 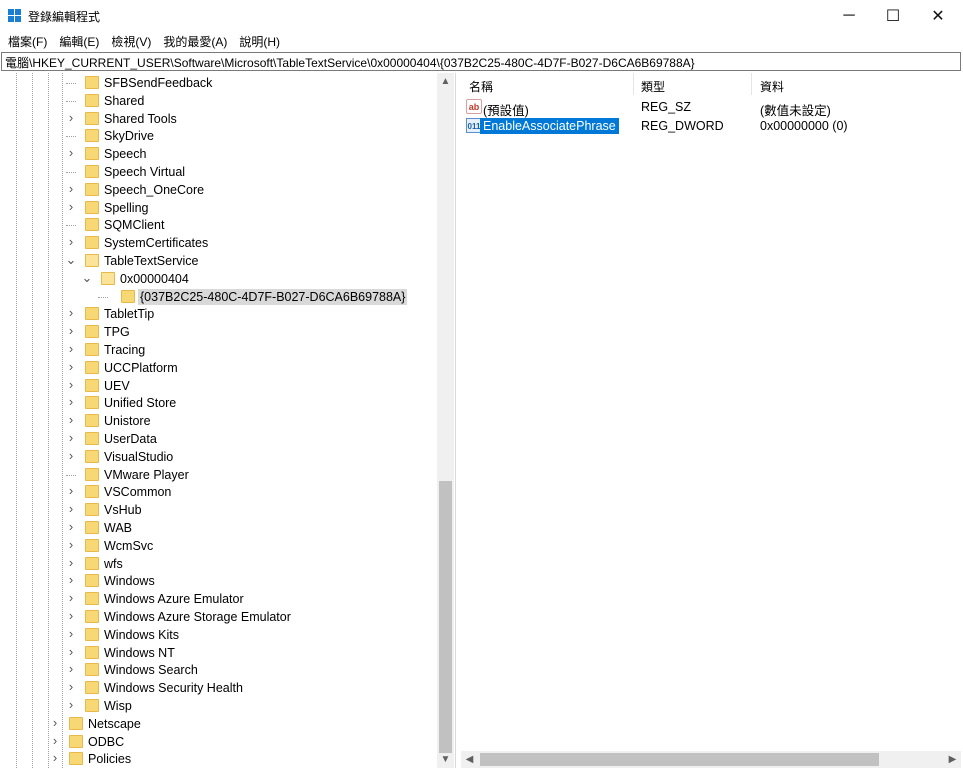 I want to click on tree-item: › Windows NT, so click(x=218, y=653).